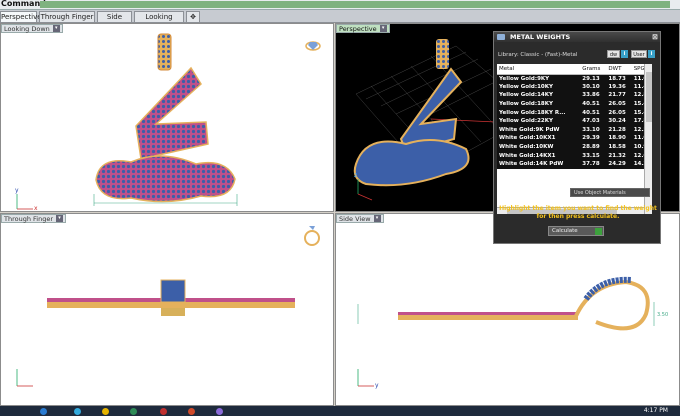  I want to click on side-height-label: 3.50, so click(662, 315).